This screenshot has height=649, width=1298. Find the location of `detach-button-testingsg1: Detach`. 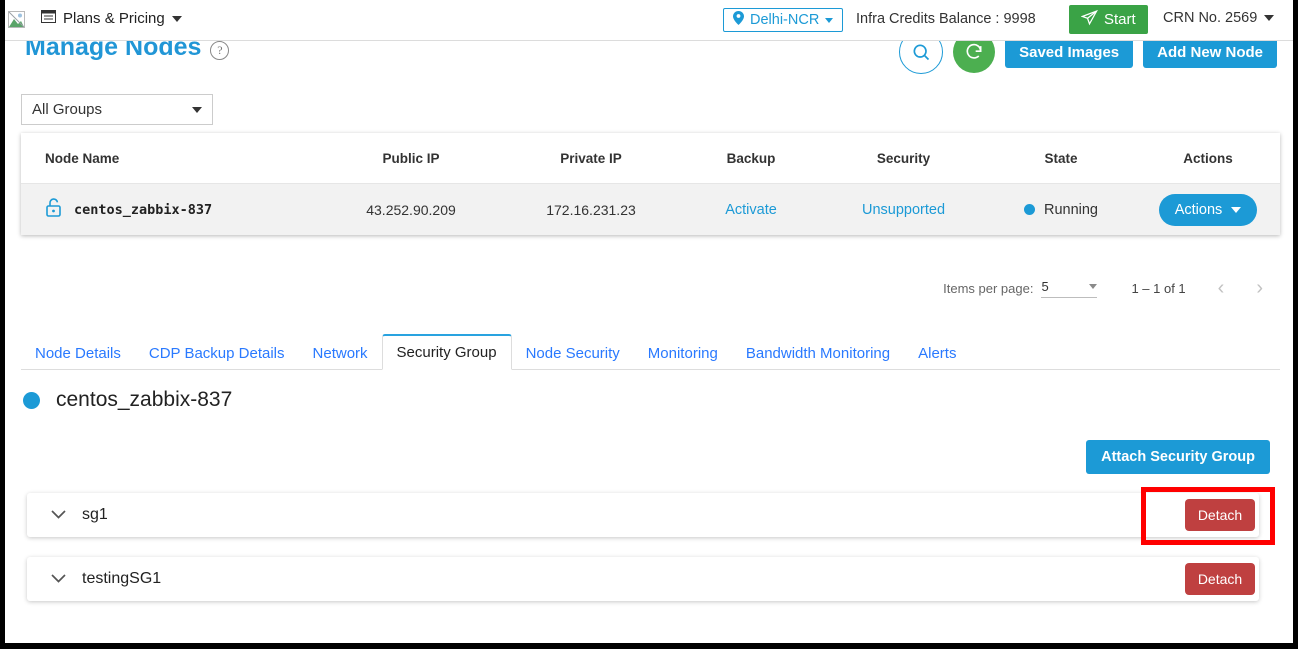

detach-button-testingsg1: Detach is located at coordinates (1220, 579).